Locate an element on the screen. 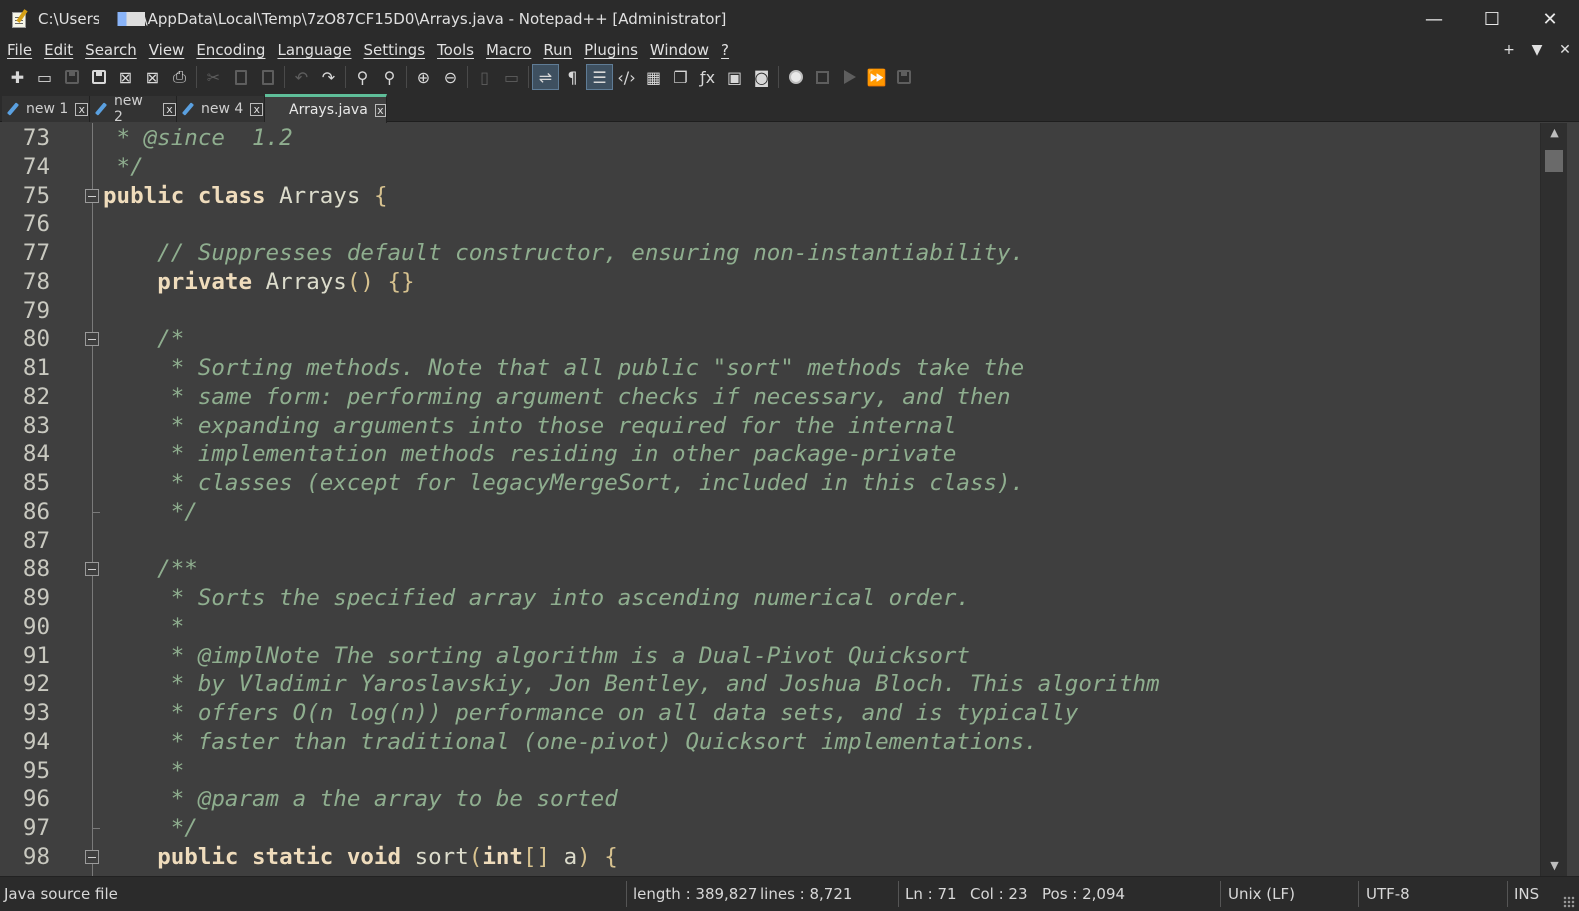 The image size is (1579, 911). close-document-button: ✕ is located at coordinates (1565, 50).